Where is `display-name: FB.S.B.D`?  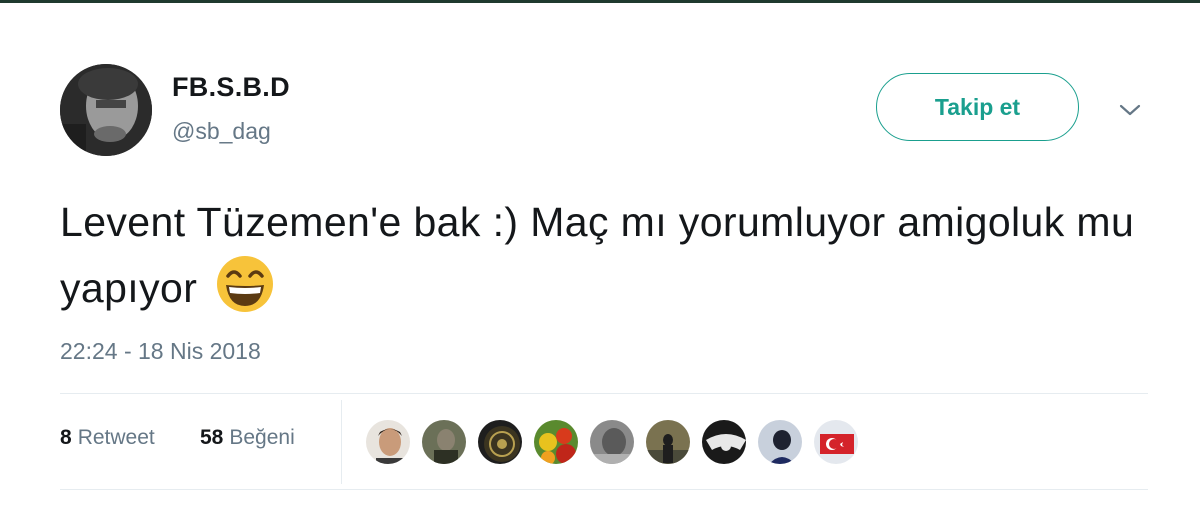 display-name: FB.S.B.D is located at coordinates (231, 87).